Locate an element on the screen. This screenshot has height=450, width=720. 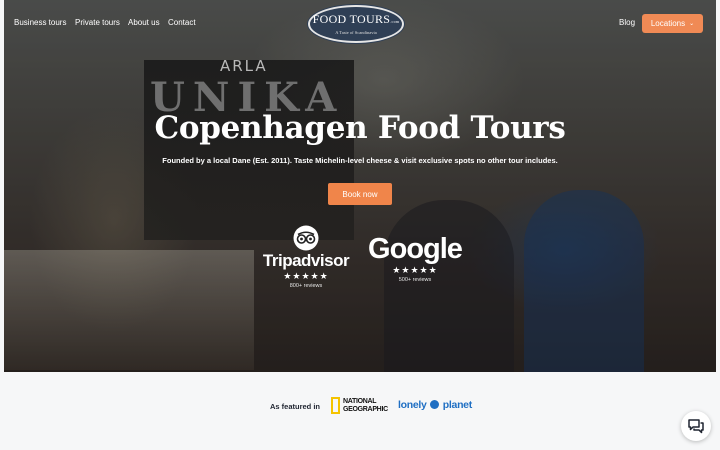
nav-business-tours: Business tours is located at coordinates (40, 22).